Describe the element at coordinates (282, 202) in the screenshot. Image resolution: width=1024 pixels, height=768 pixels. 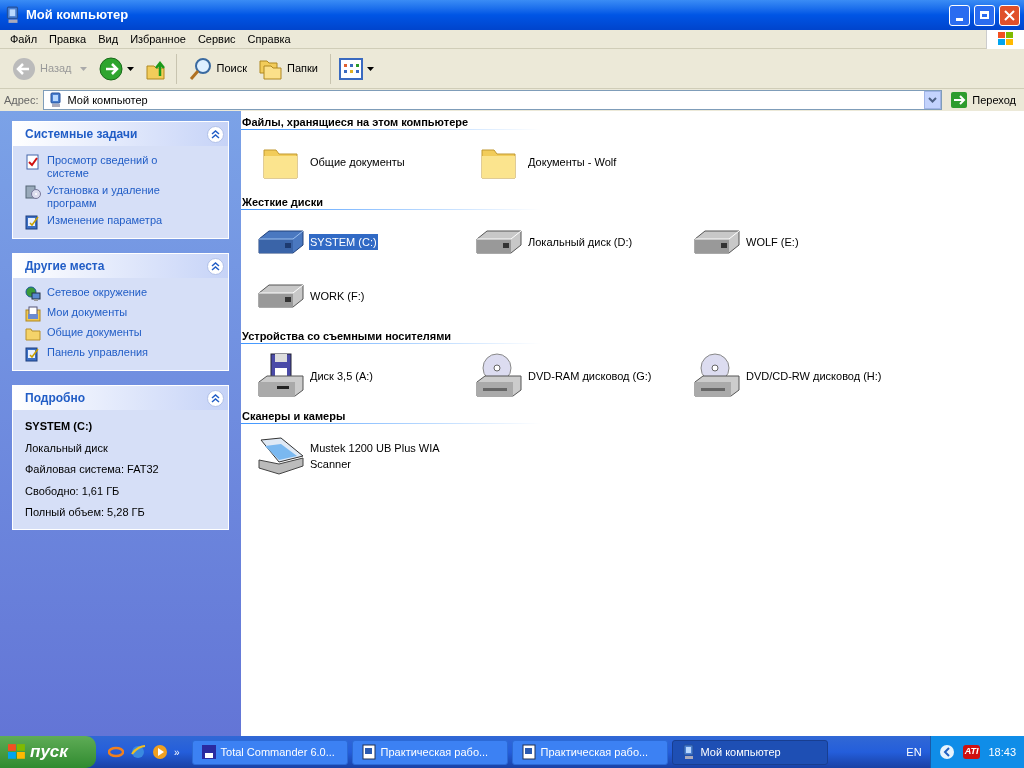
I see `group-header: Жесткие диски` at that location.